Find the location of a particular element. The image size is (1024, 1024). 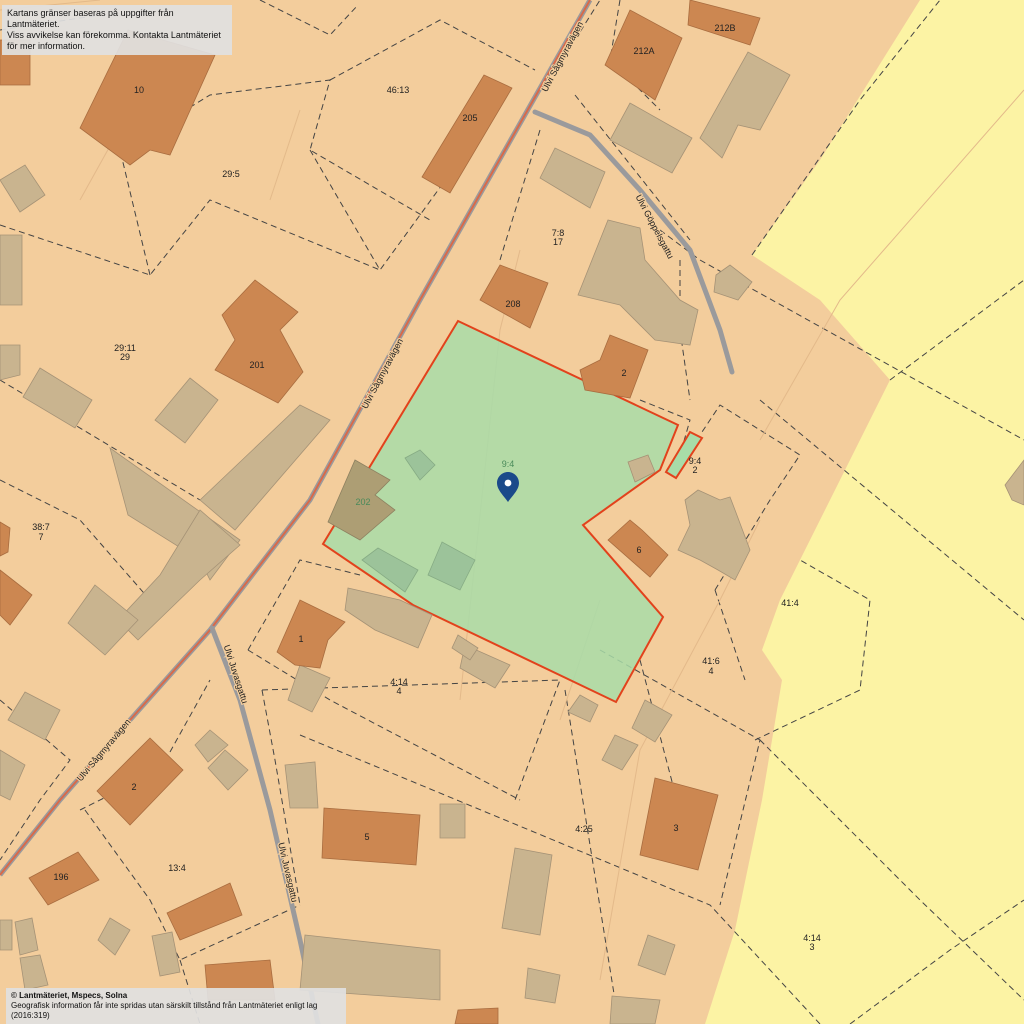

house-3-label: 3 is located at coordinates (675, 828).